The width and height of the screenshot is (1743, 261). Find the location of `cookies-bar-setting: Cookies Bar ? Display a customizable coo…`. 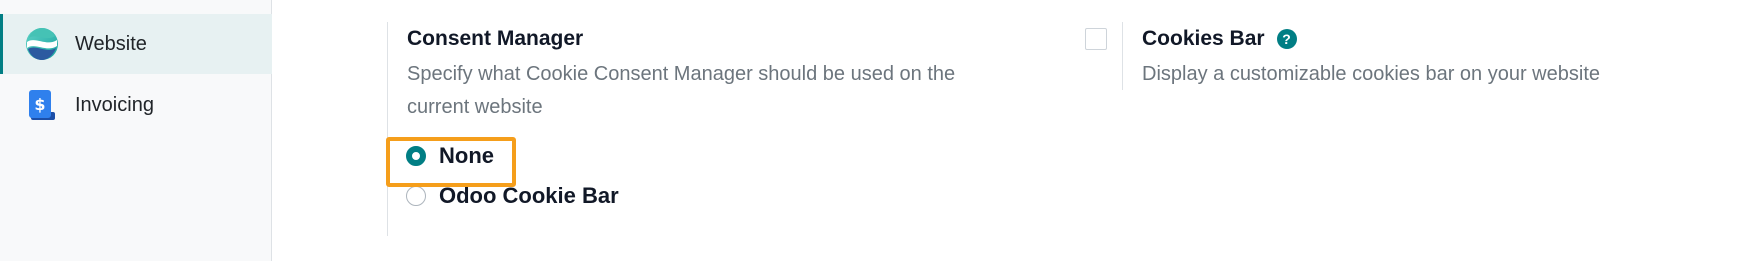

cookies-bar-setting: Cookies Bar ? Display a customizable coo… is located at coordinates (1422, 56).